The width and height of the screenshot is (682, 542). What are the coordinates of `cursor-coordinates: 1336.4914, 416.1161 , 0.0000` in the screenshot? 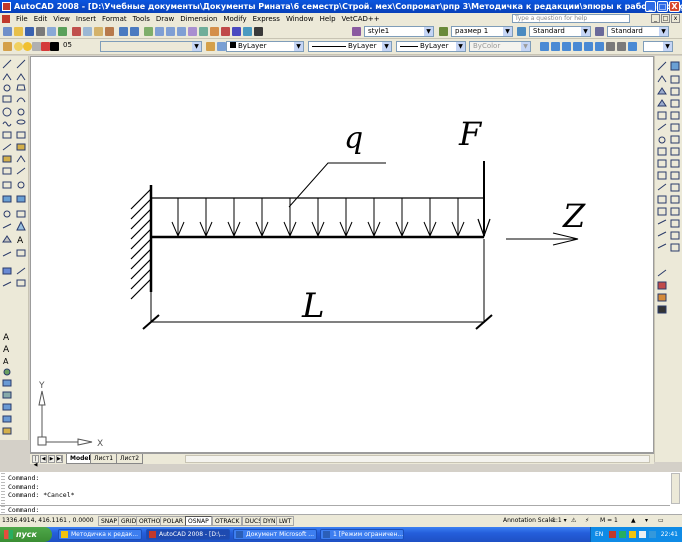 It's located at (48, 520).